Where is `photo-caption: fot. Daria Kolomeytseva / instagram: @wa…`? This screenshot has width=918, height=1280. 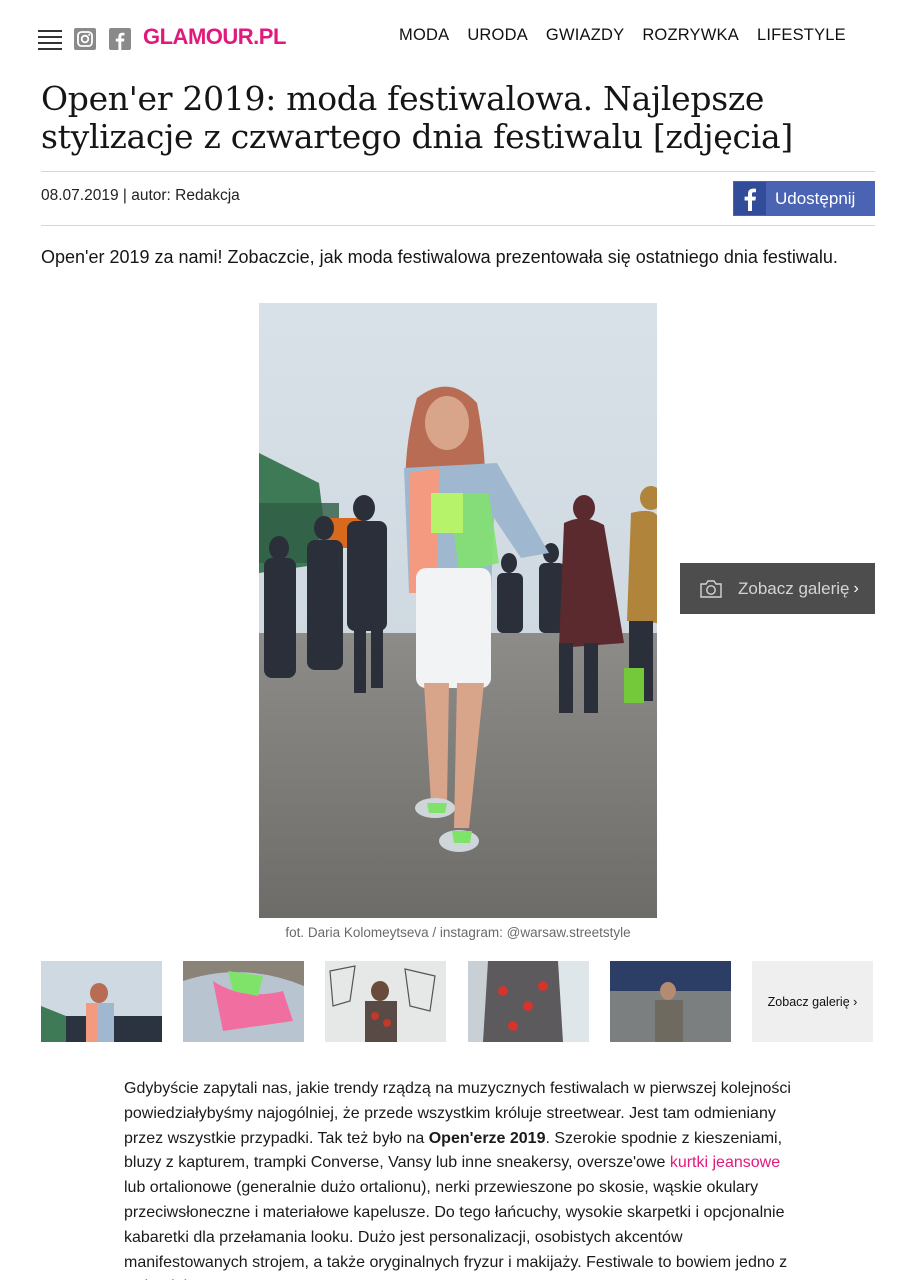
photo-caption: fot. Daria Kolomeytseva / instagram: @wa… is located at coordinates (458, 932).